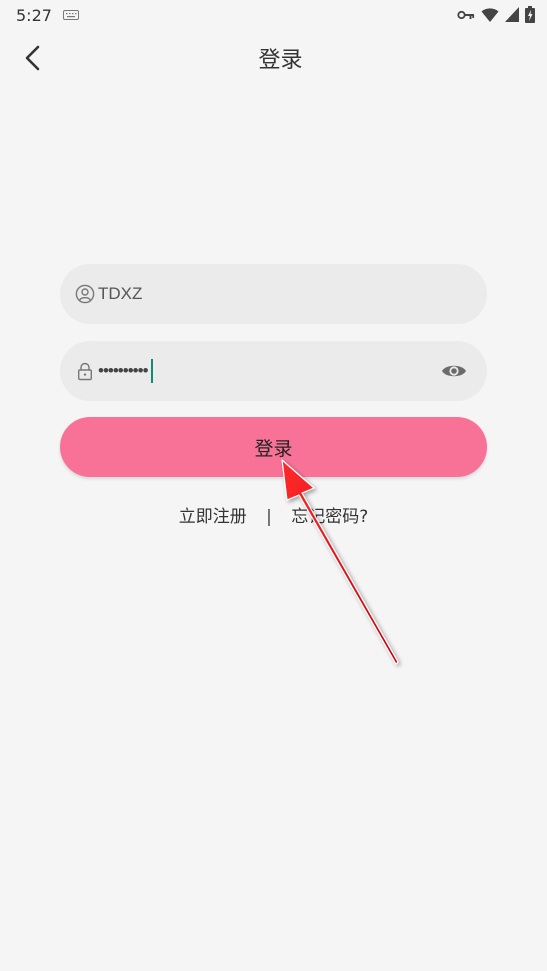 This screenshot has width=547, height=971. What do you see at coordinates (454, 371) in the screenshot?
I see `eye-icon` at bounding box center [454, 371].